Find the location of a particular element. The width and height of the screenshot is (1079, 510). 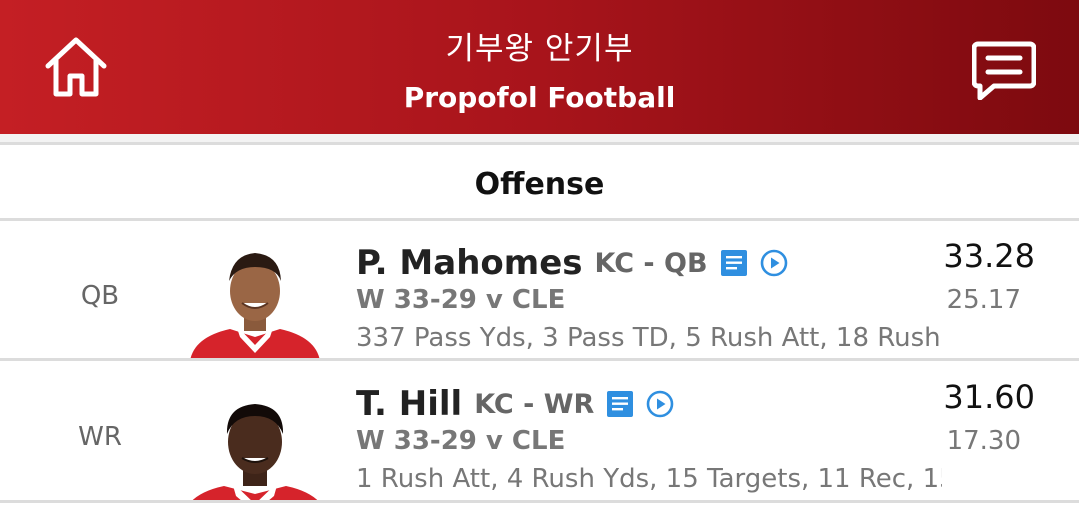

player-name-line: T. Hill KC - WR is located at coordinates (515, 404).